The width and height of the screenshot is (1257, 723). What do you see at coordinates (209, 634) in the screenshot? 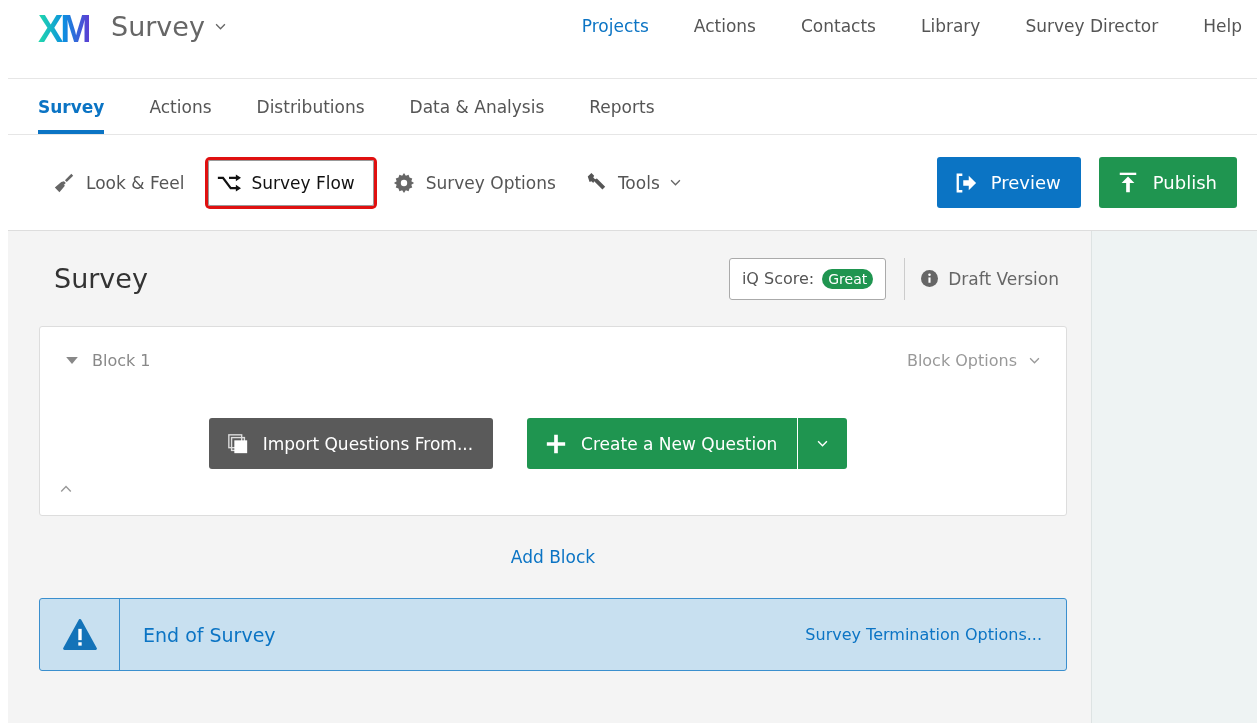
I see `end-label: End of Survey` at bounding box center [209, 634].